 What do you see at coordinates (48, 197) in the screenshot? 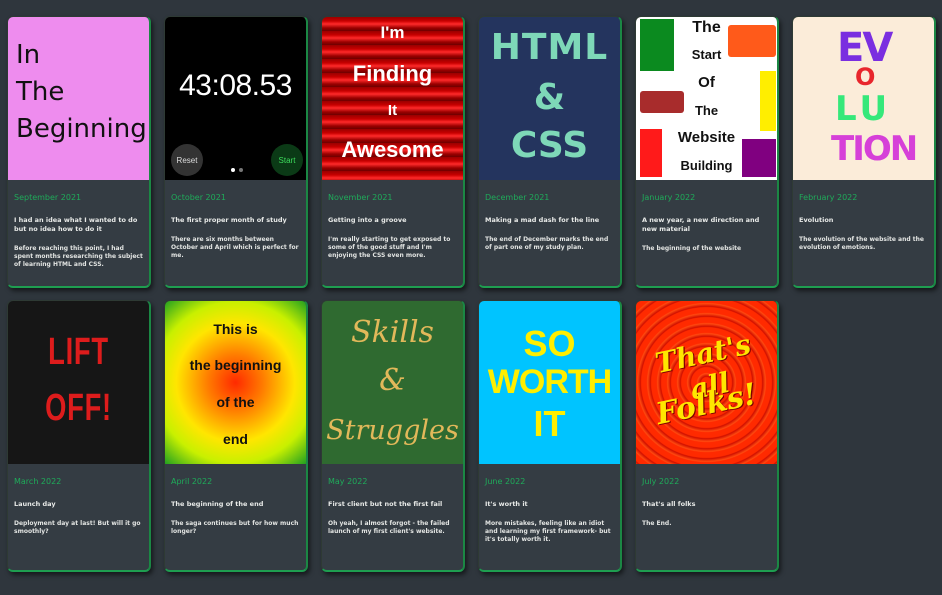
I see `card-date: September 2021` at bounding box center [48, 197].